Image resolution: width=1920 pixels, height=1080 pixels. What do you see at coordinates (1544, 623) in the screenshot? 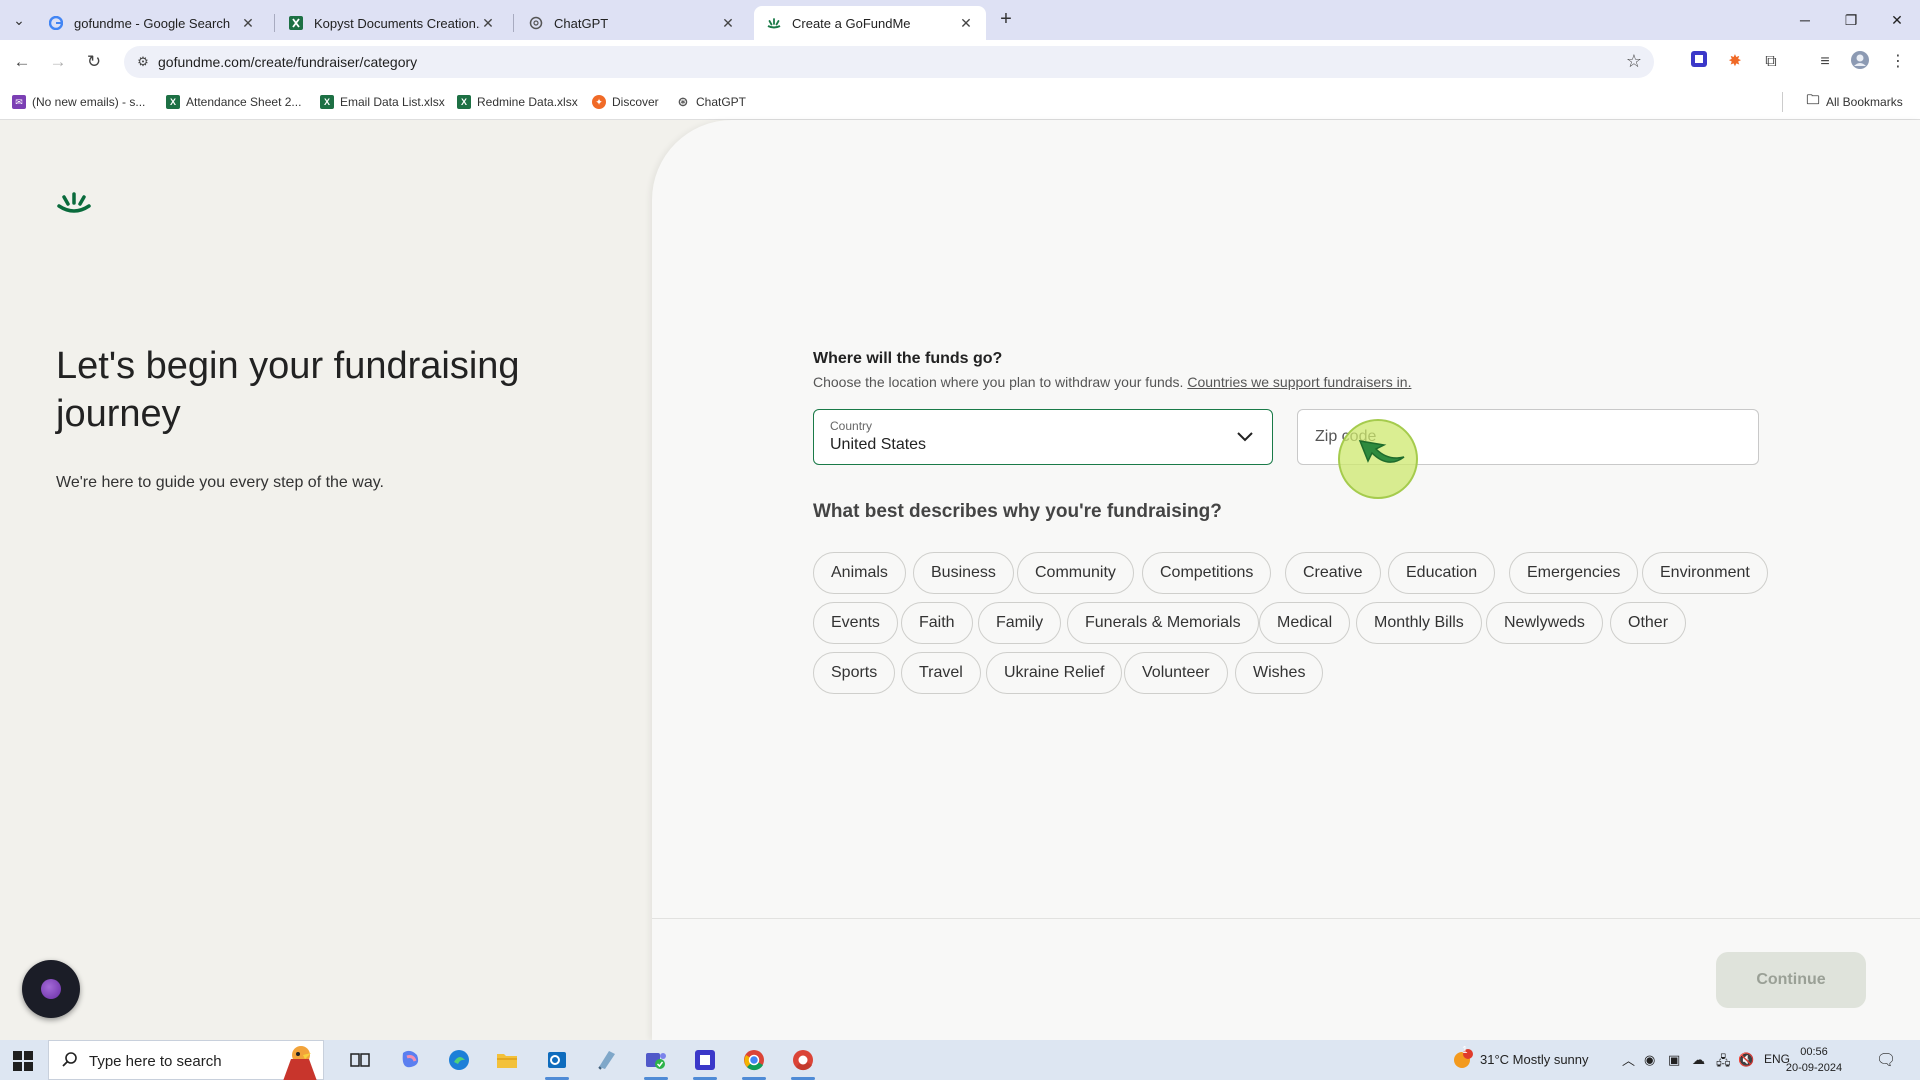
I see `category-chip-newlyweds: Newlyweds` at bounding box center [1544, 623].